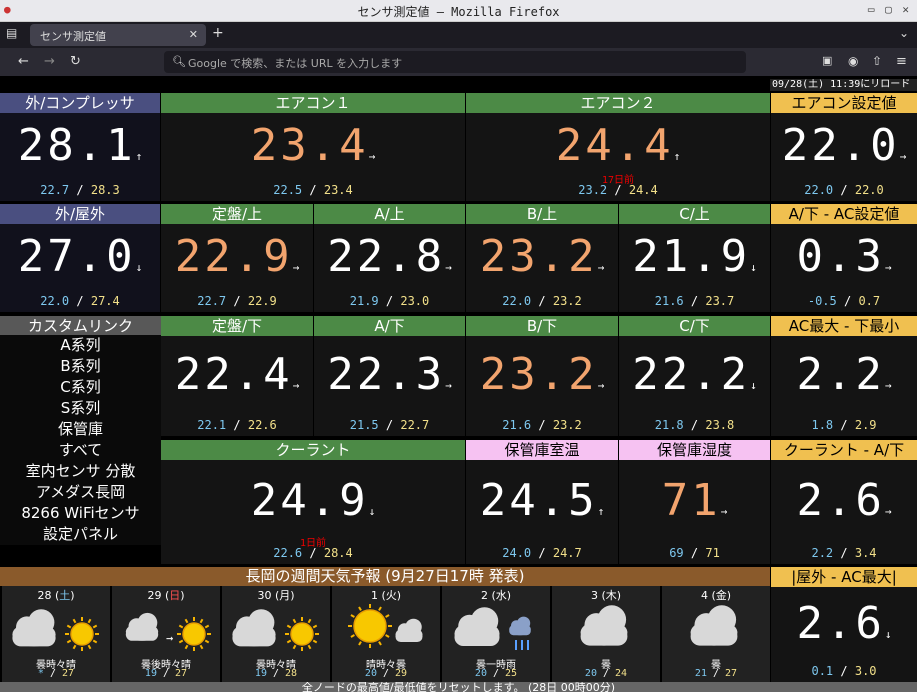  Describe the element at coordinates (455, 62) in the screenshot. I see `url-bar: 🔍︎ Google で検索、または URL を入力します` at that location.